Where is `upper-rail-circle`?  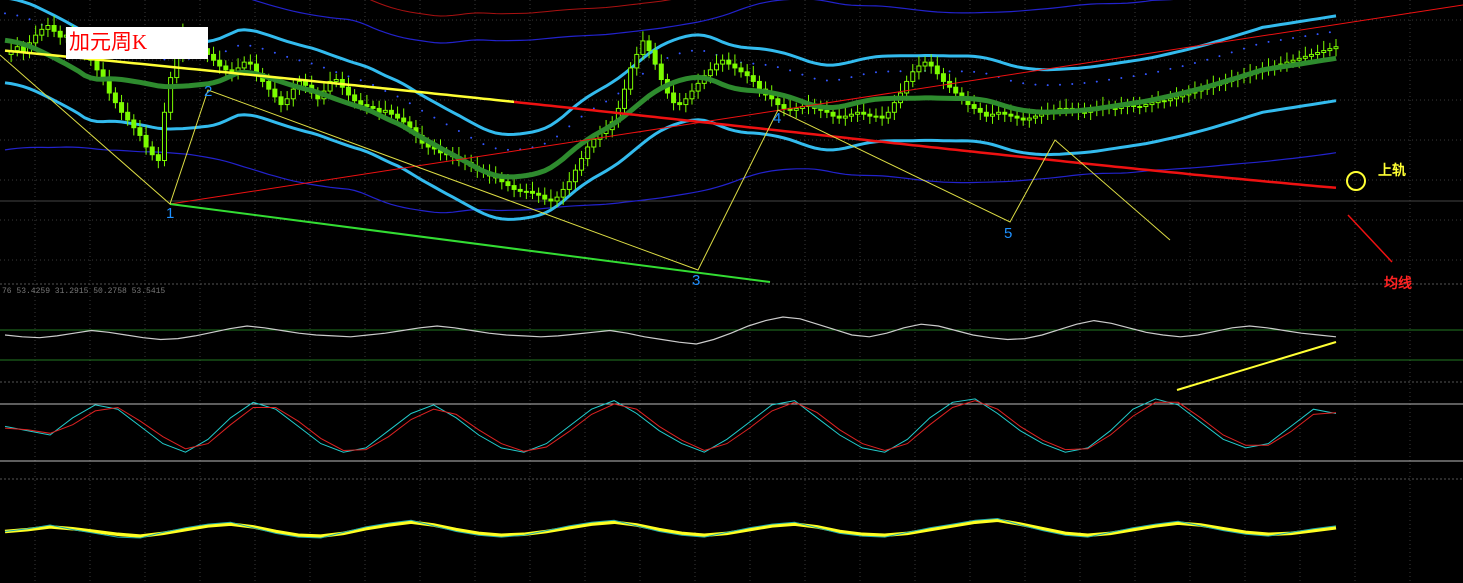
upper-rail-circle is located at coordinates (1356, 181).